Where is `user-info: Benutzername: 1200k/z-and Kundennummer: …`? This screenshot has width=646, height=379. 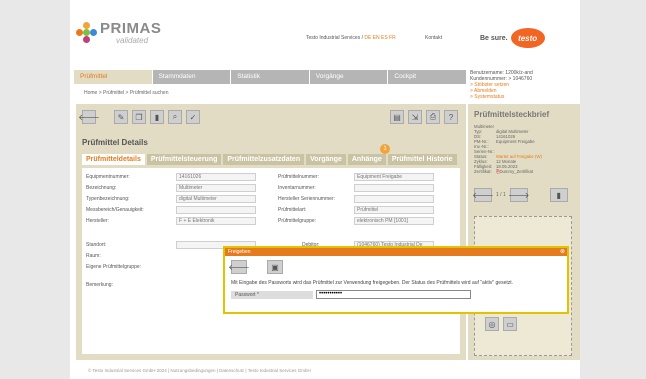 user-info: Benutzername: 1200k/z-and Kundennummer: … is located at coordinates (525, 85).